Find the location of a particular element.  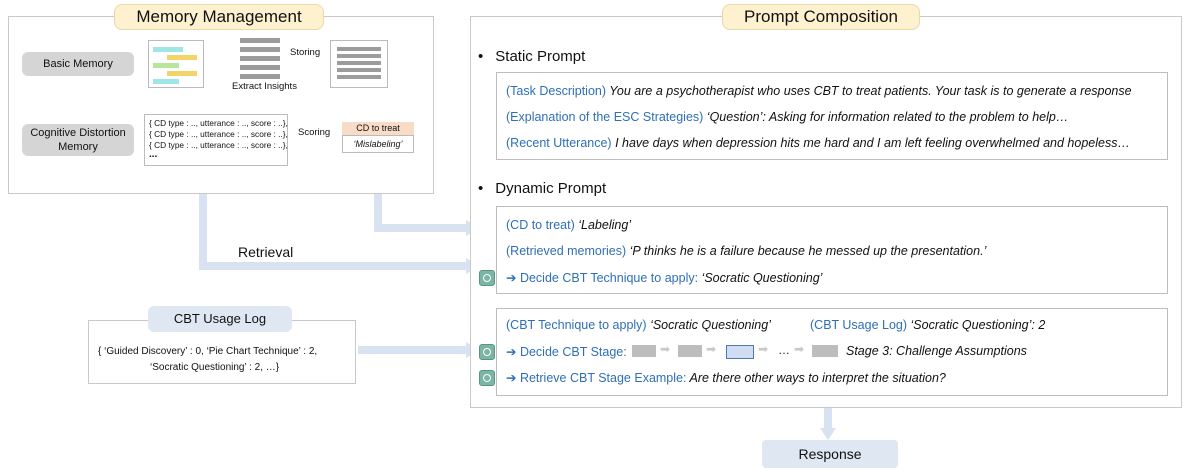

retrieved-memories-label: (Retrieved memories) is located at coordinates (566, 251).